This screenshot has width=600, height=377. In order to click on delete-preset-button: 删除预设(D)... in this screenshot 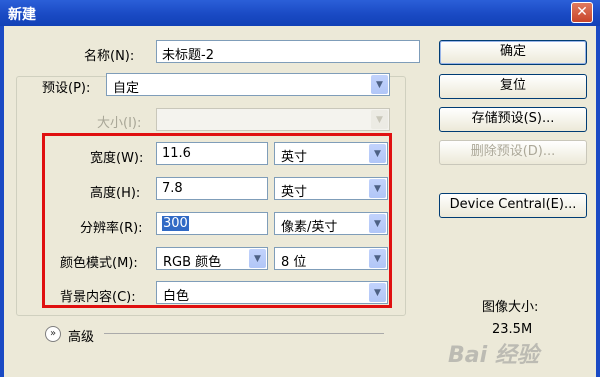, I will do `click(513, 152)`.